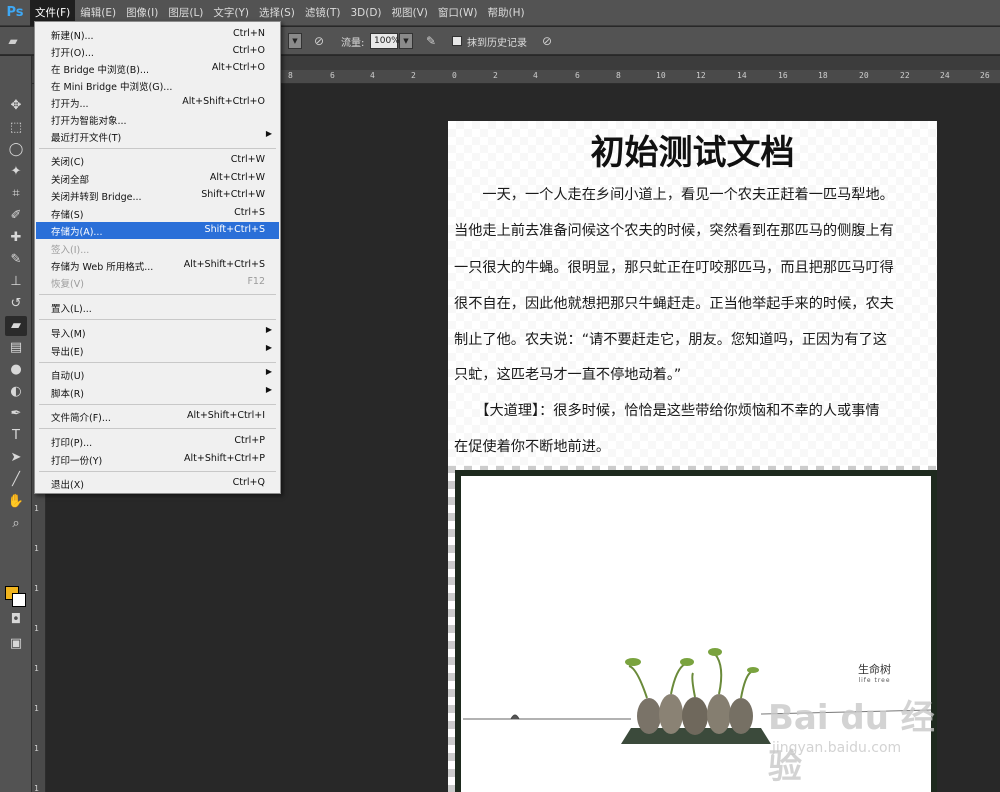 The image size is (1000, 792). I want to click on gradient-tool-icon: ▤, so click(16, 348).